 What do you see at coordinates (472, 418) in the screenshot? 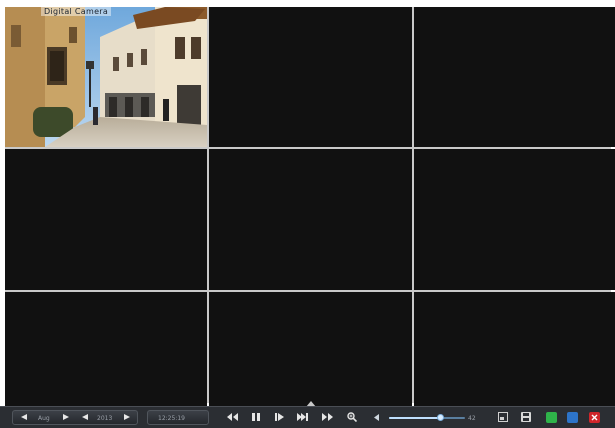
I see `volume-value: 42` at bounding box center [472, 418].